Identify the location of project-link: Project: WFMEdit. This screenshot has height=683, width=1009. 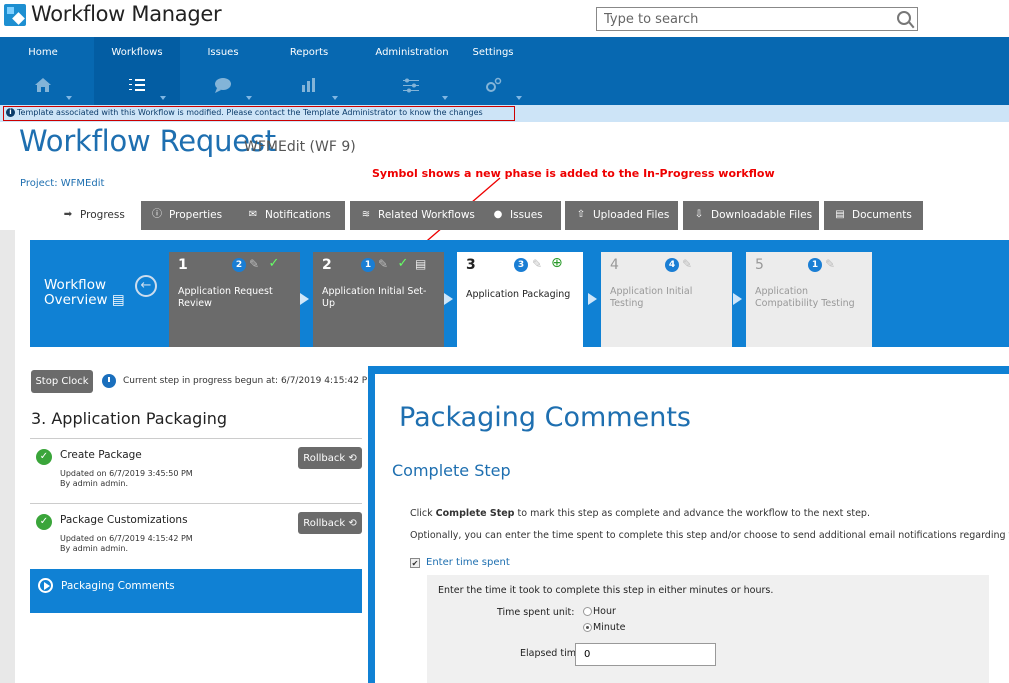
(62, 183).